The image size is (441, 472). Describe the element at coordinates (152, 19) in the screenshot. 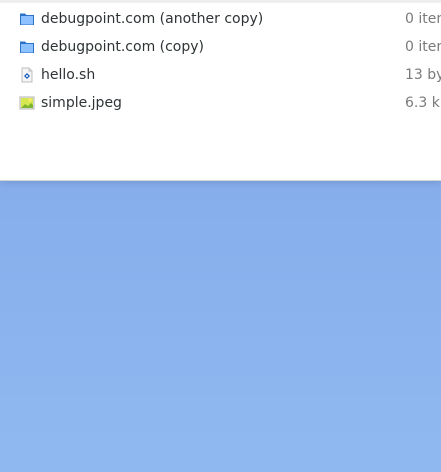

I see `file-name: debugpoint.com (another copy)` at that location.